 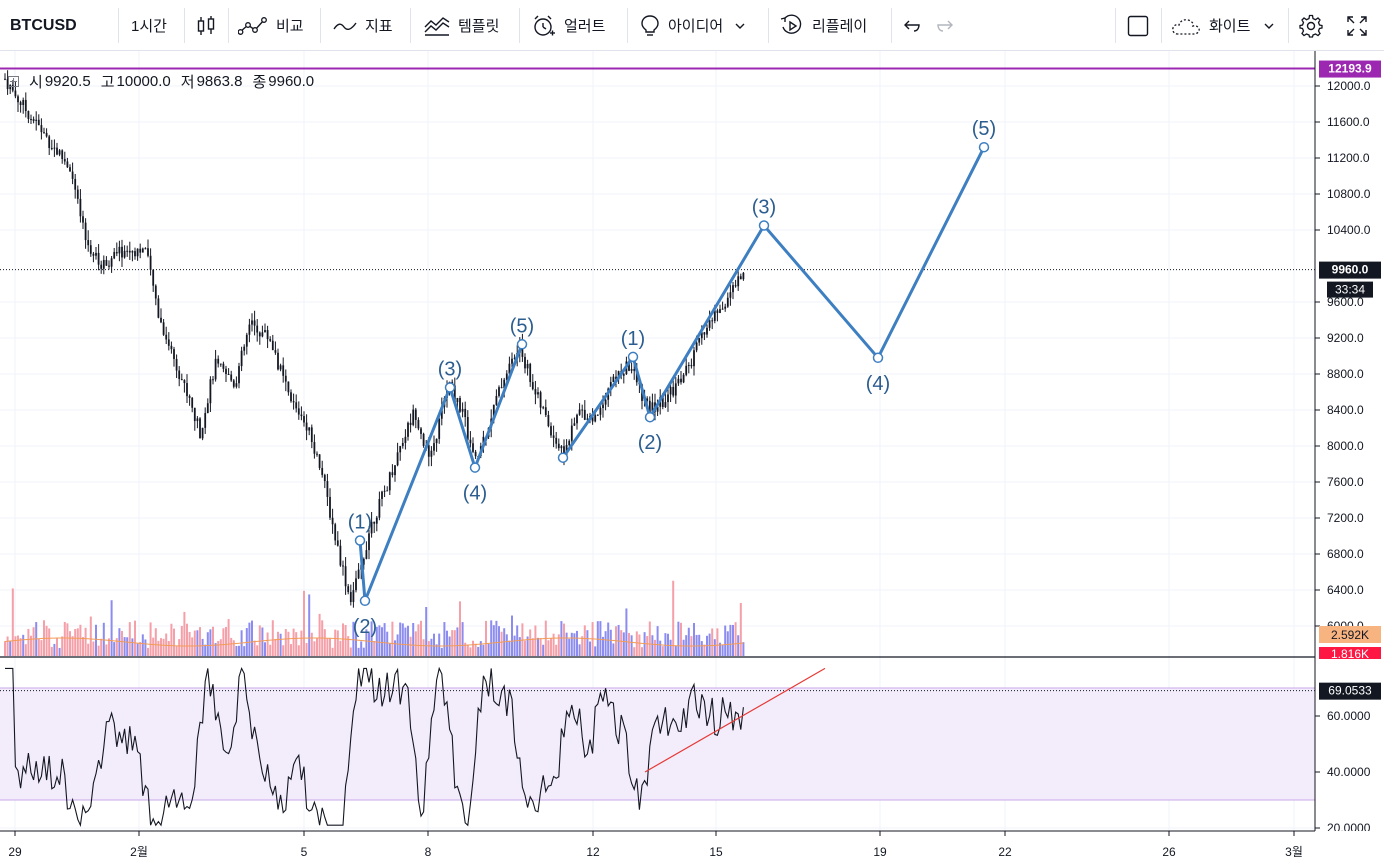 What do you see at coordinates (461, 25) in the screenshot?
I see `templates-button: 템플릿` at bounding box center [461, 25].